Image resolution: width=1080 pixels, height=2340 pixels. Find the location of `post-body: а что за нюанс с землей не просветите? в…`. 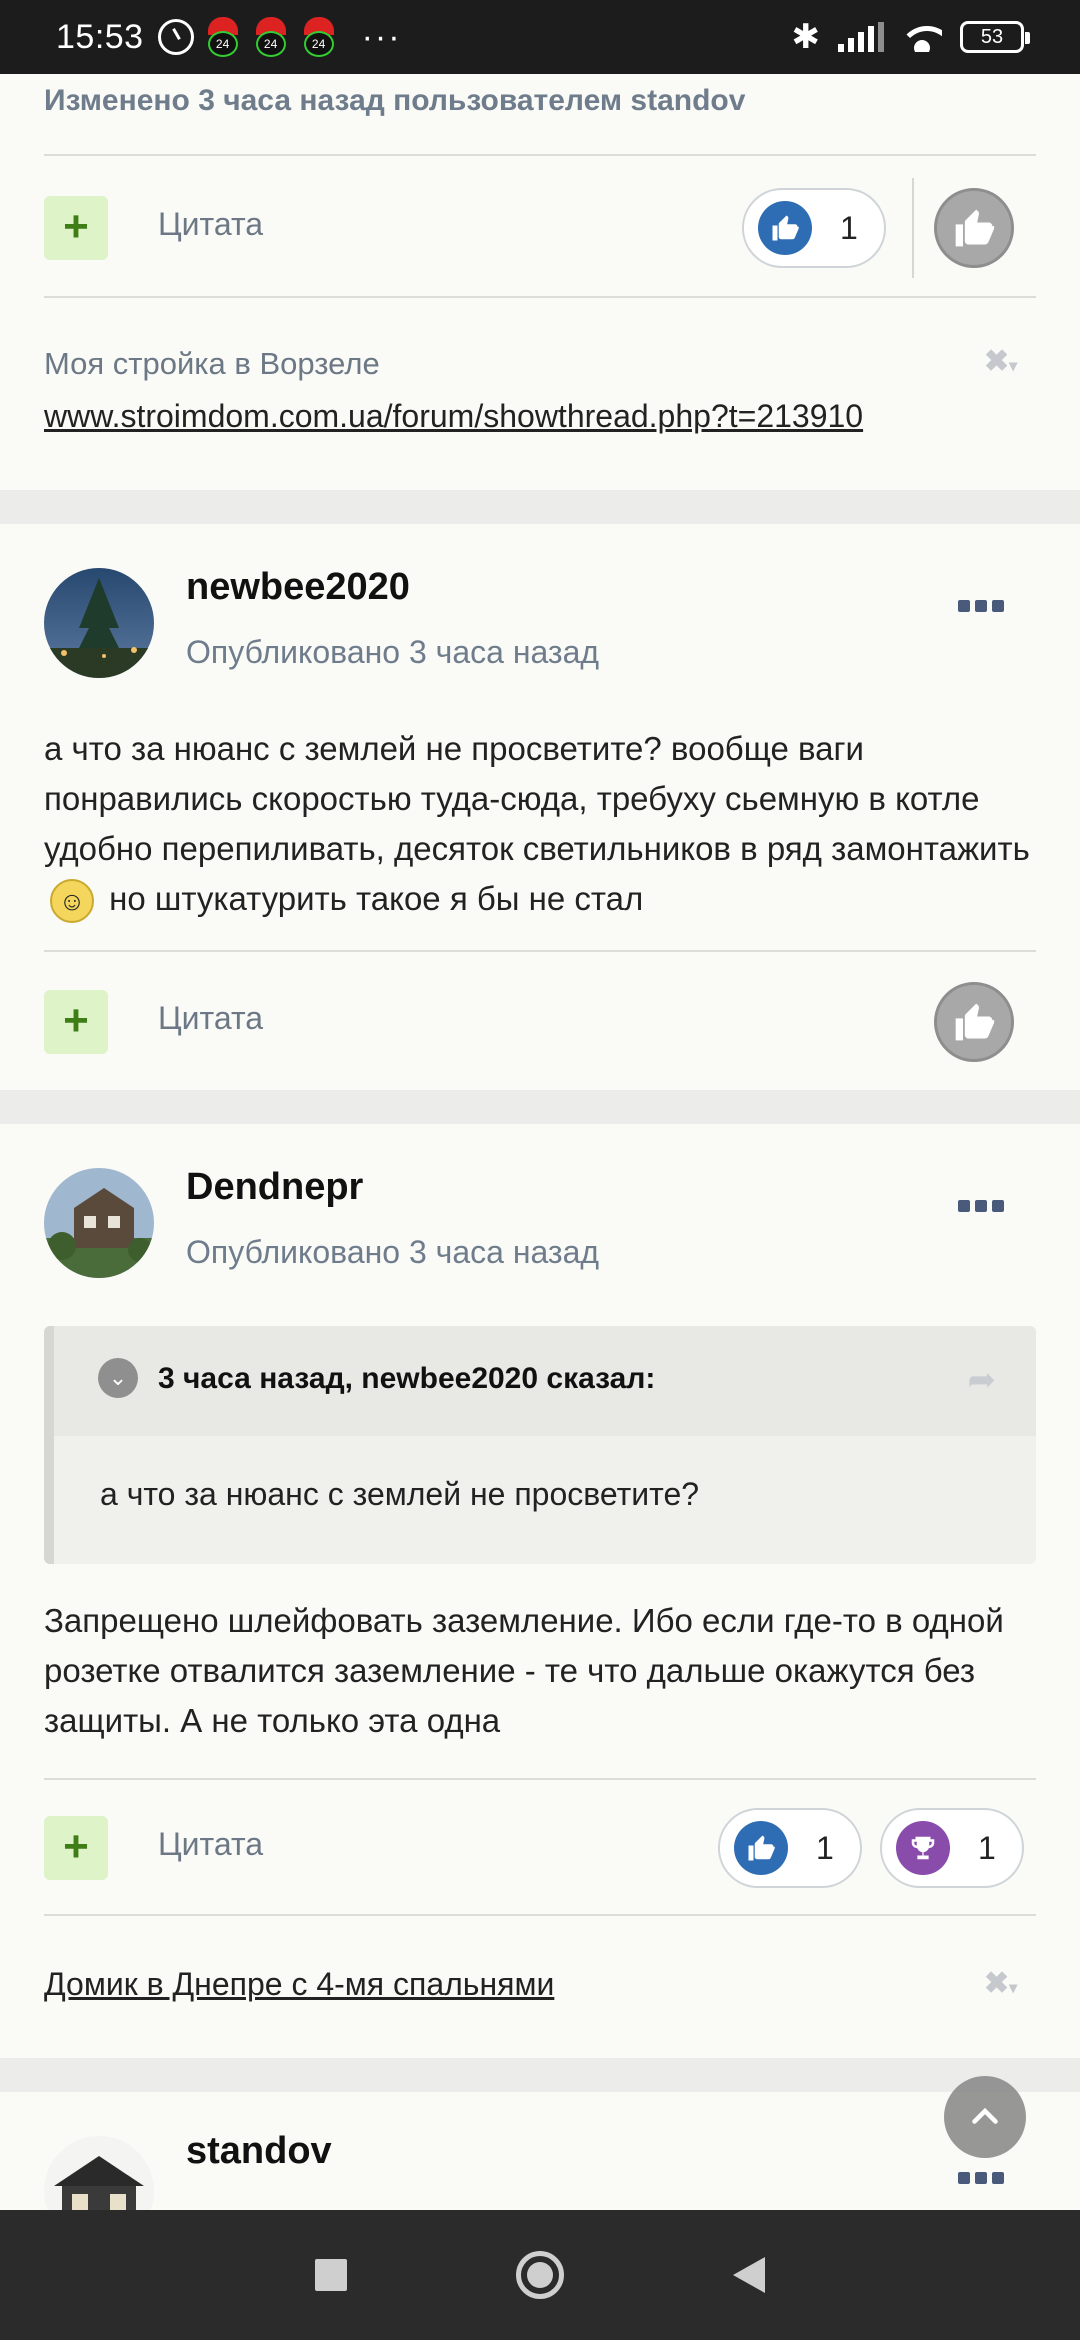

post-body: а что за нюанс с землей не просветите? в… is located at coordinates (542, 824).